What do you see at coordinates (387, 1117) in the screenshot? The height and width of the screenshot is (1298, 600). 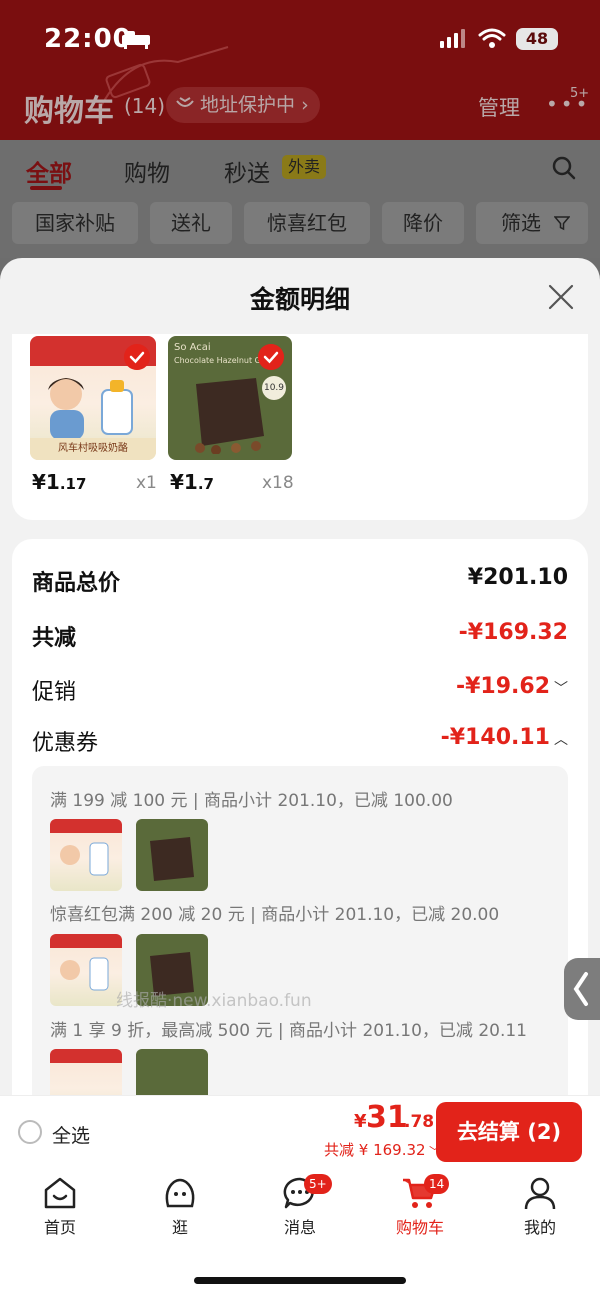 I see `total-integer: 31` at bounding box center [387, 1117].